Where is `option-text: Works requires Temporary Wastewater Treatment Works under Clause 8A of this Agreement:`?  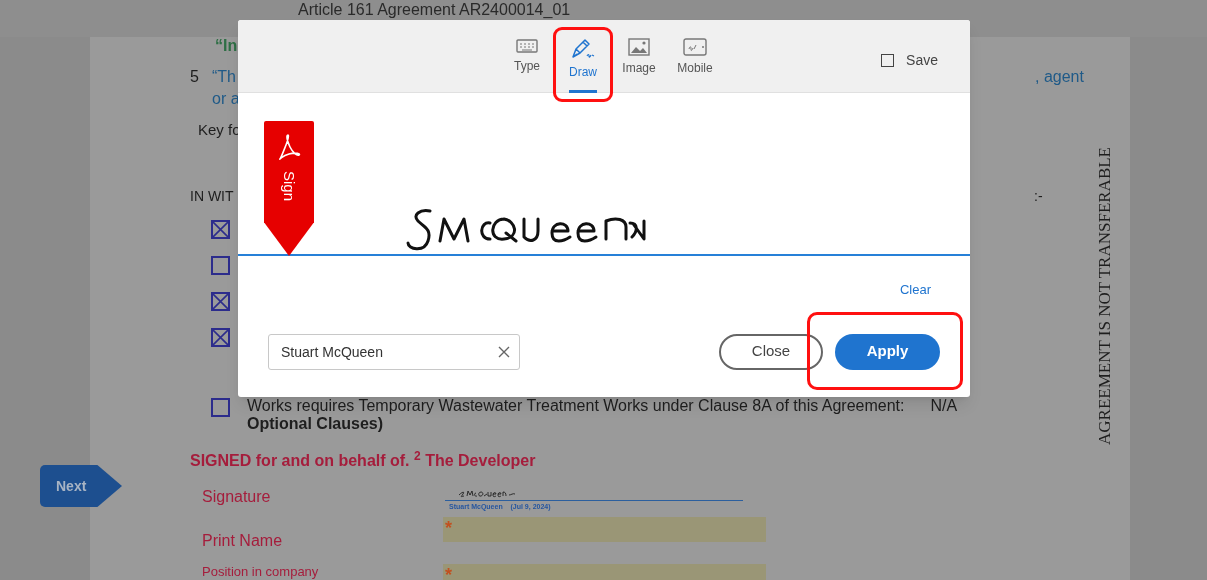
option-text: Works requires Temporary Wastewater Treatment Works under Clause 8A of this Agreement: is located at coordinates (576, 406).